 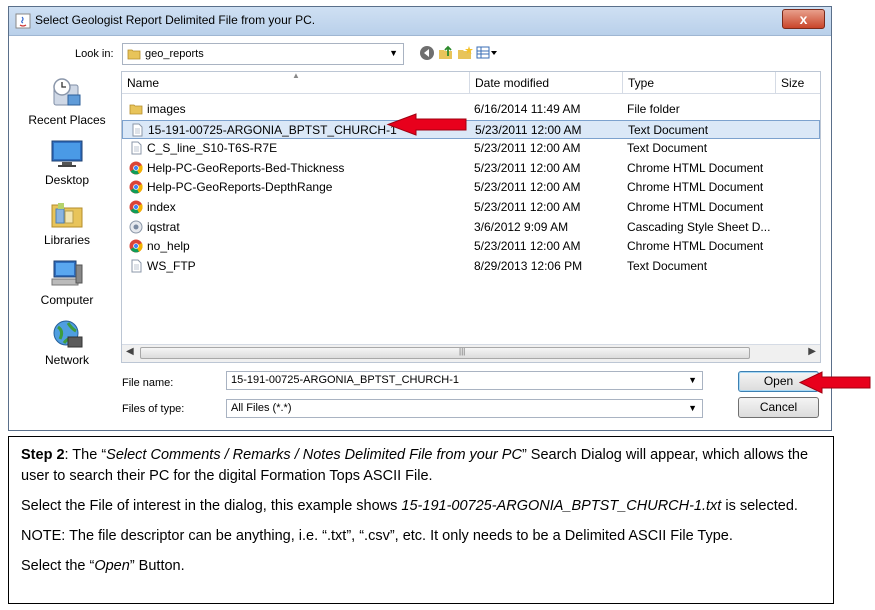 What do you see at coordinates (68, 334) in the screenshot?
I see `network-icon` at bounding box center [68, 334].